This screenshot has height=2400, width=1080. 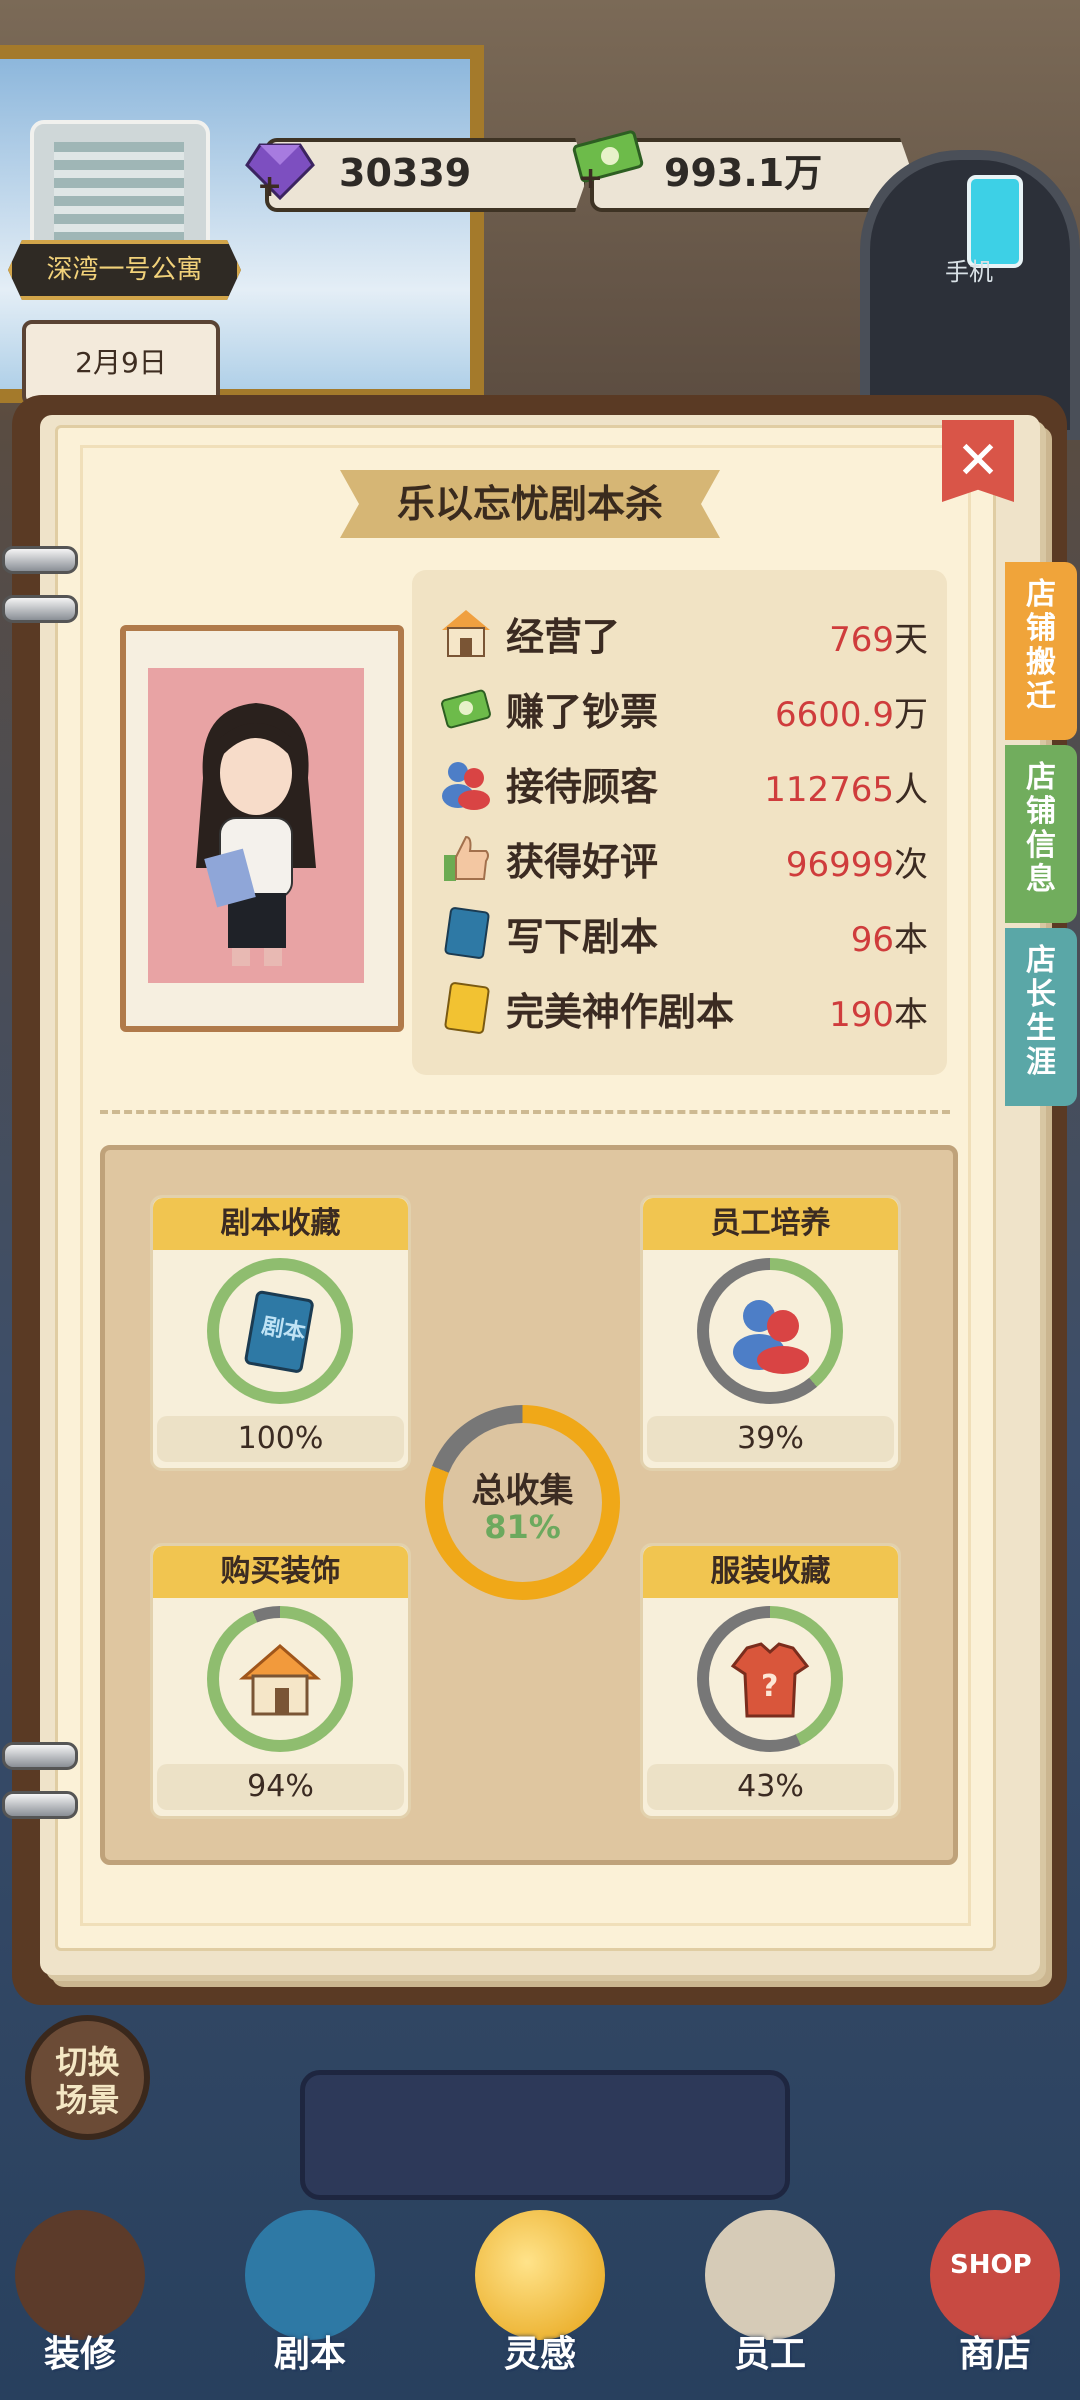 I want to click on card-title: 员工培养, so click(x=770, y=1224).